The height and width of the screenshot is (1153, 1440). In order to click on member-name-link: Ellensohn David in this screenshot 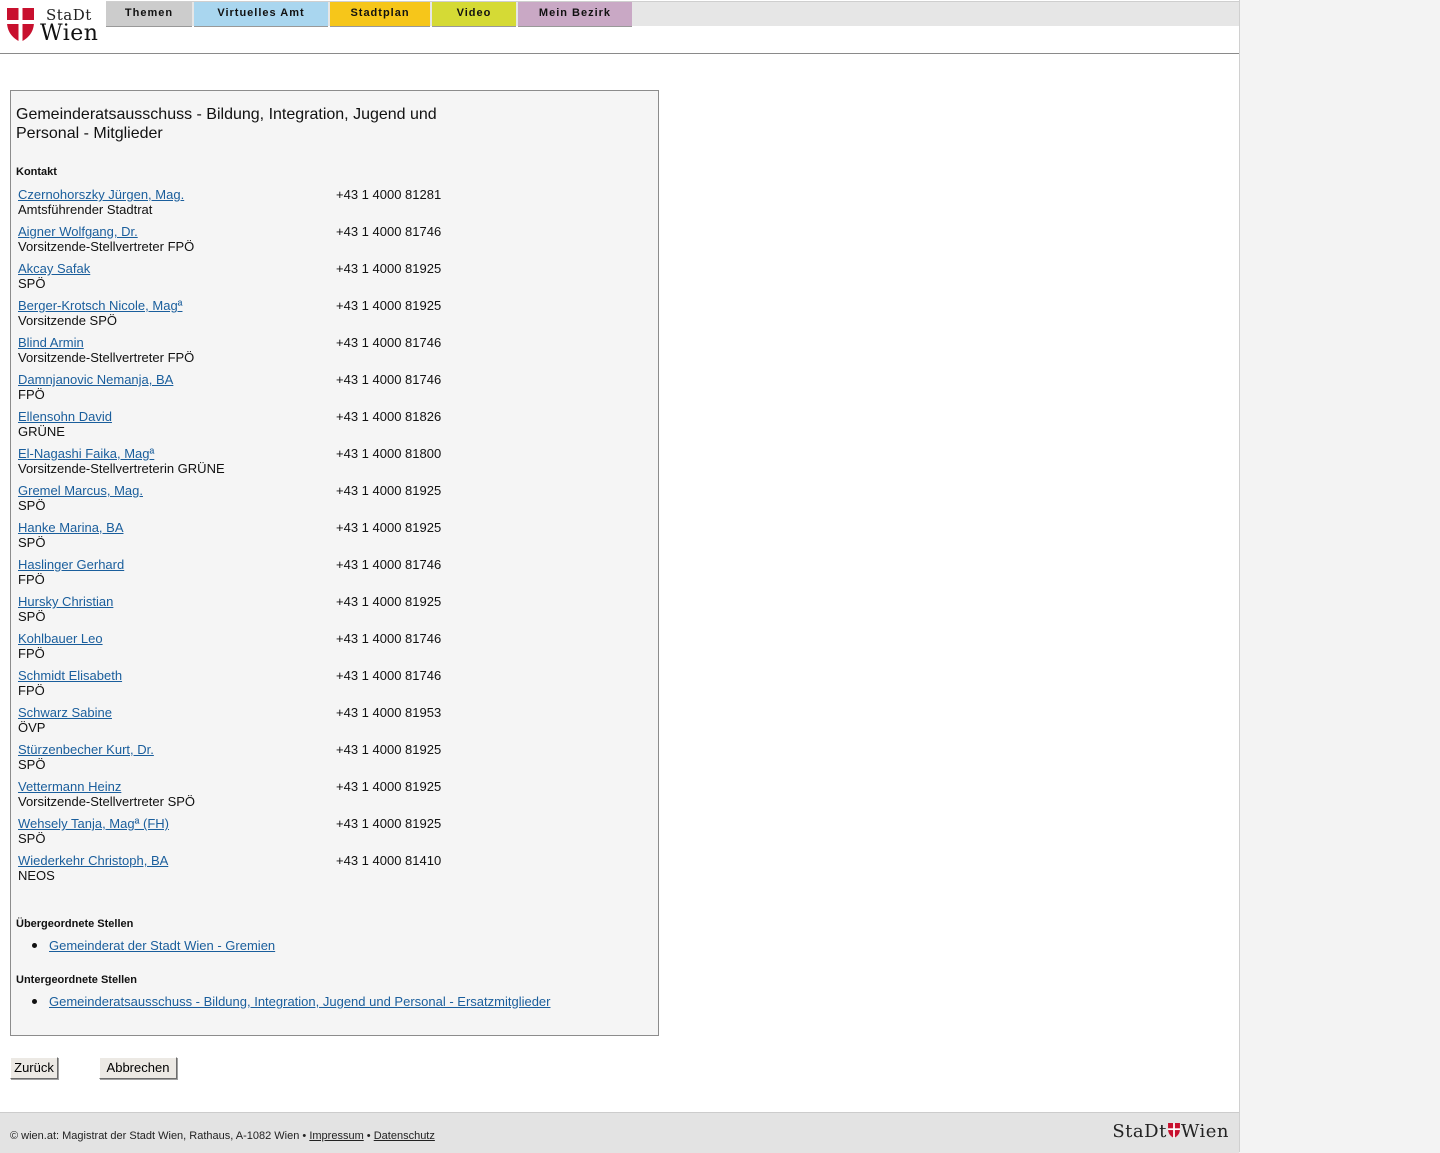, I will do `click(65, 416)`.